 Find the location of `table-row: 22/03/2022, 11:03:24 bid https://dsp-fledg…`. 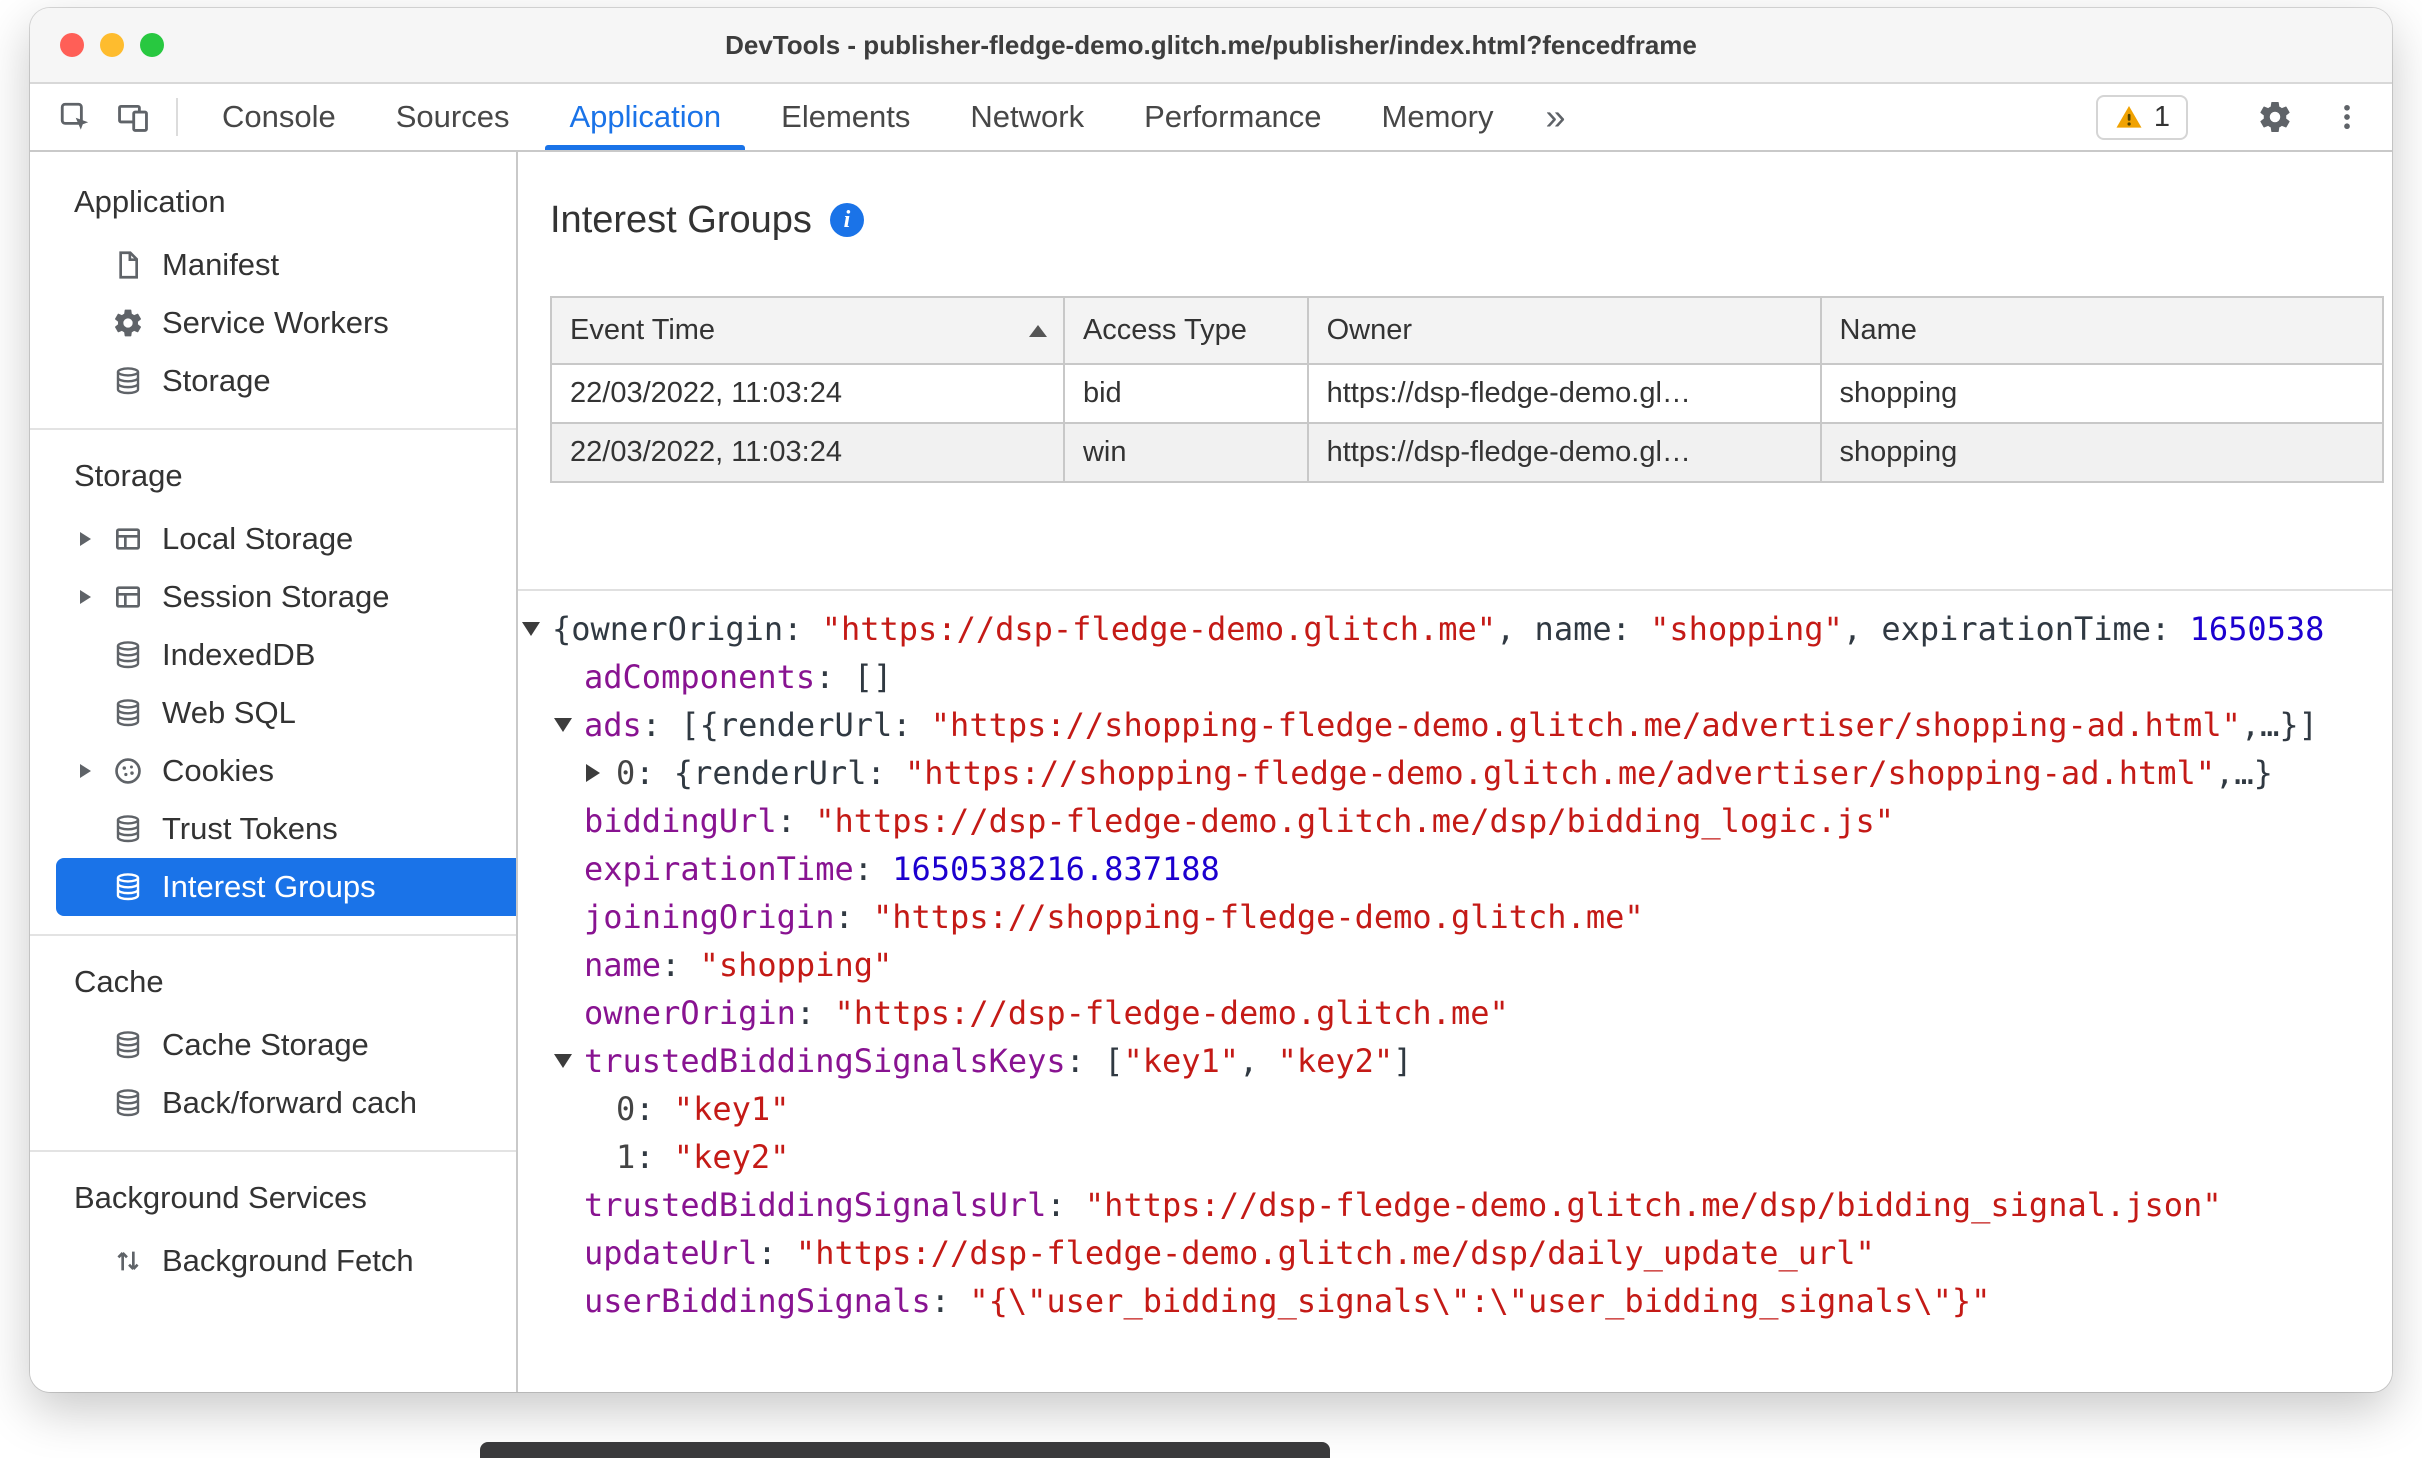

table-row: 22/03/2022, 11:03:24 bid https://dsp-fledg… is located at coordinates (1467, 393).